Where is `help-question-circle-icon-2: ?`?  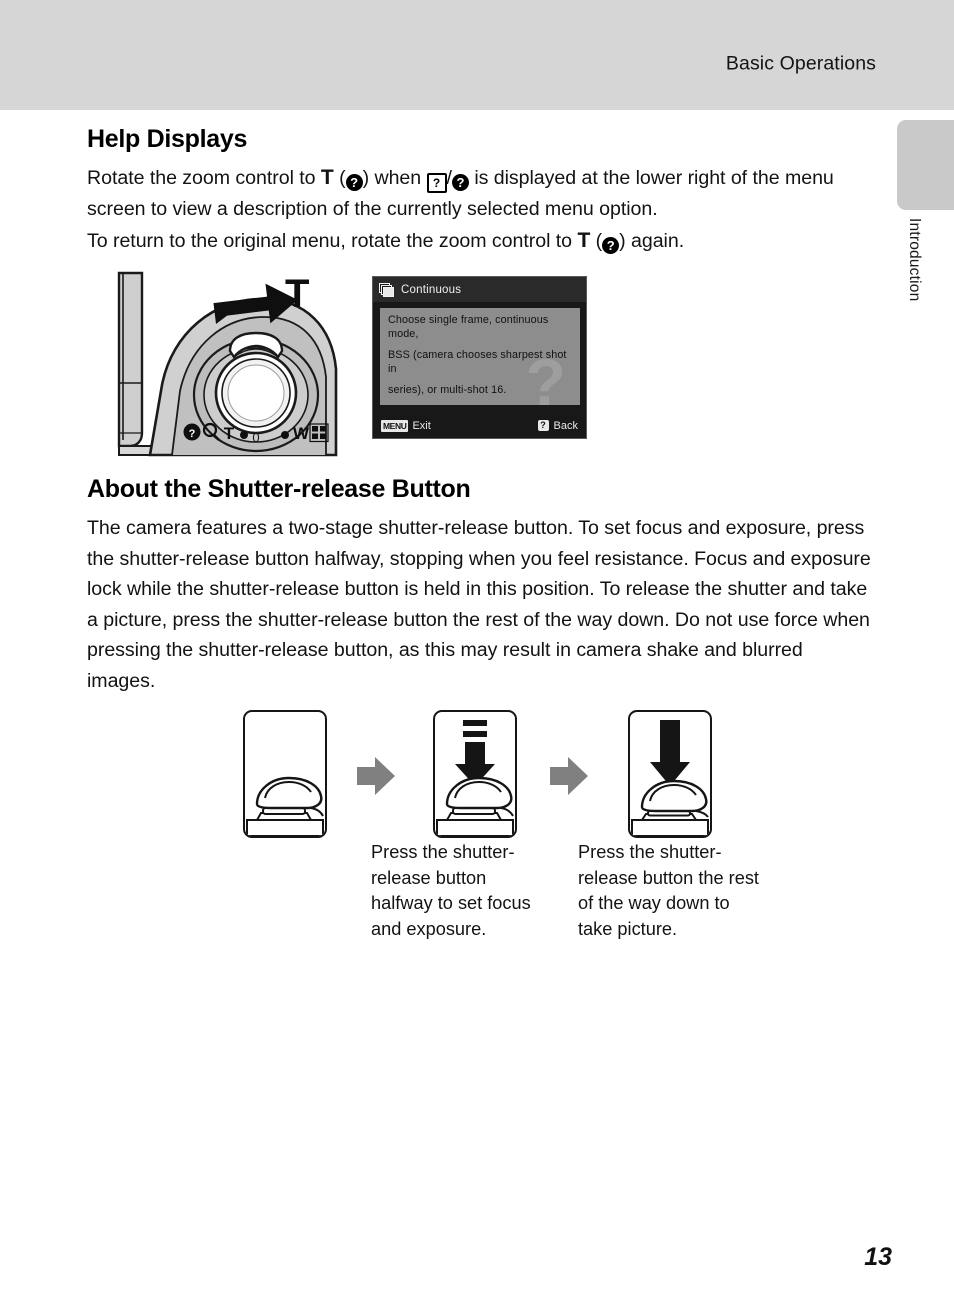 help-question-circle-icon-2: ? is located at coordinates (460, 182).